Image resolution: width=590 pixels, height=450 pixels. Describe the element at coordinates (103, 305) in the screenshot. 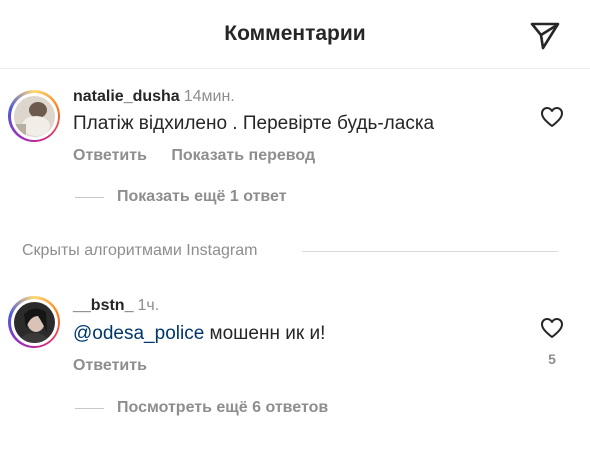

I see `username: __bstn_` at that location.